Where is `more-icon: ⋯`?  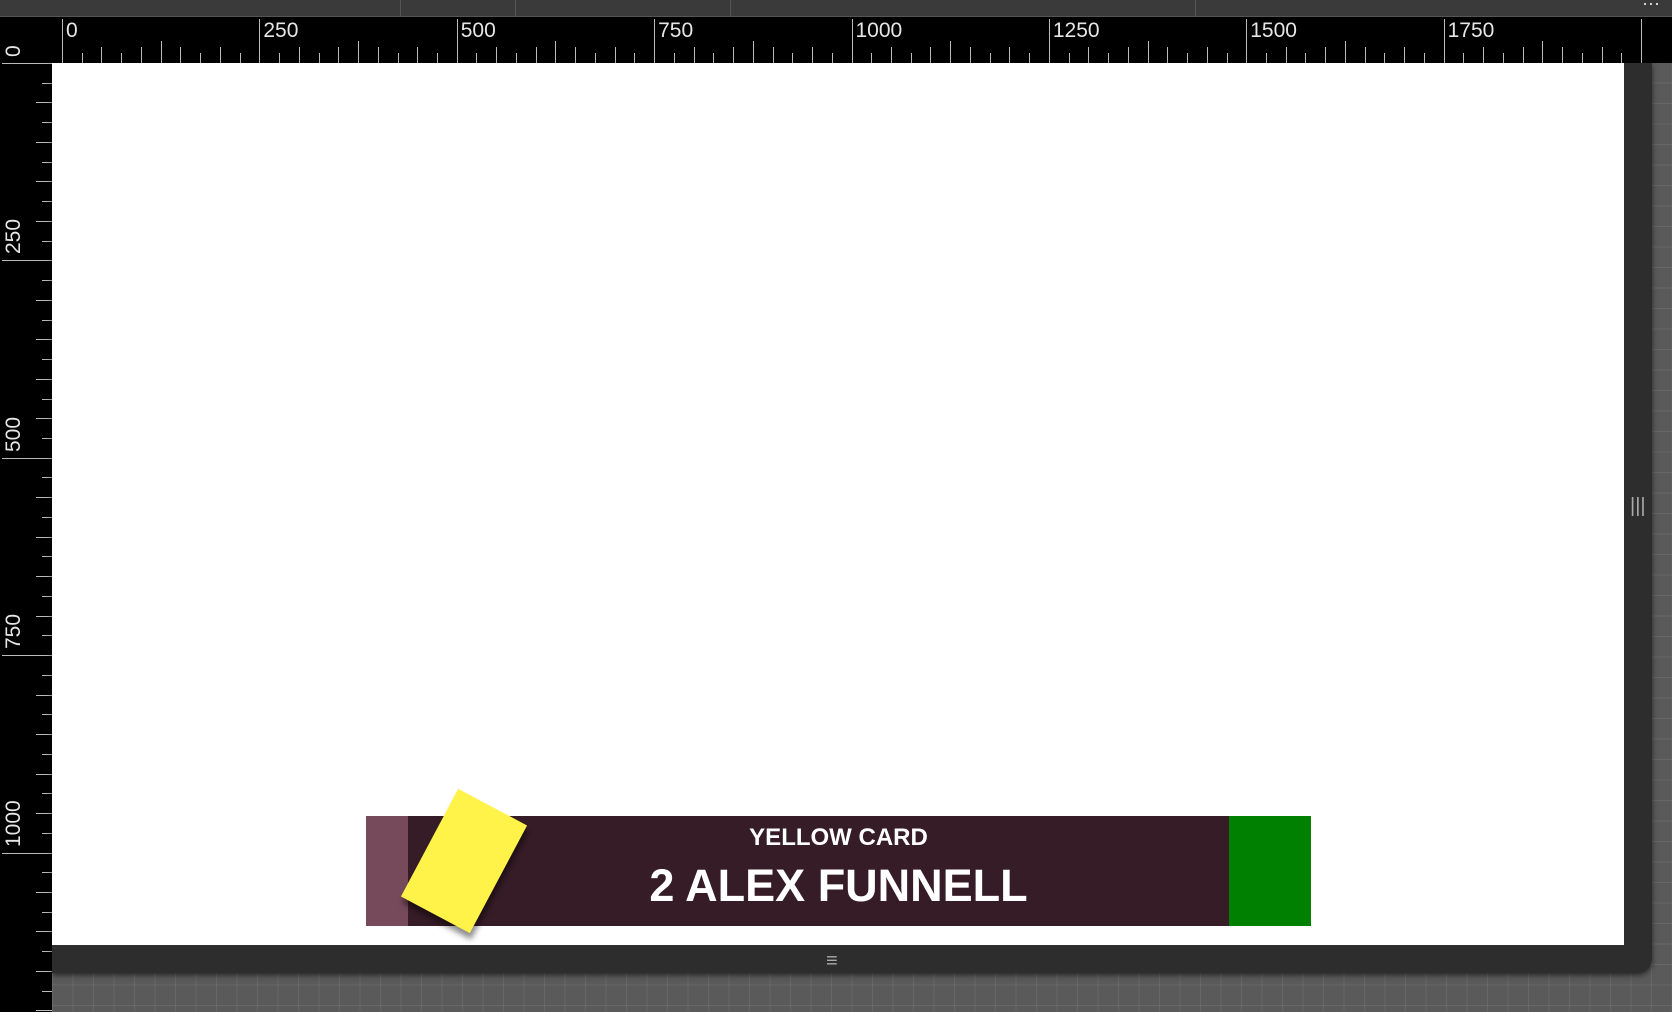 more-icon: ⋯ is located at coordinates (1652, 7).